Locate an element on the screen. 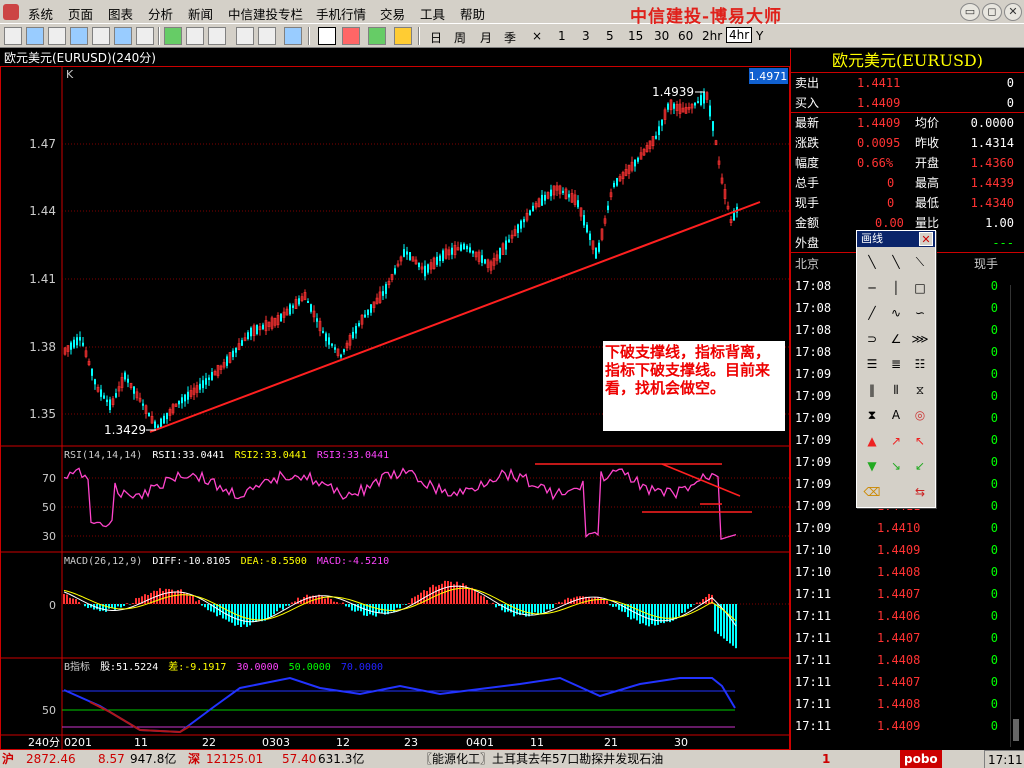 This screenshot has width=1024, height=768. speed-line-icon: ⧗ is located at coordinates (872, 415).